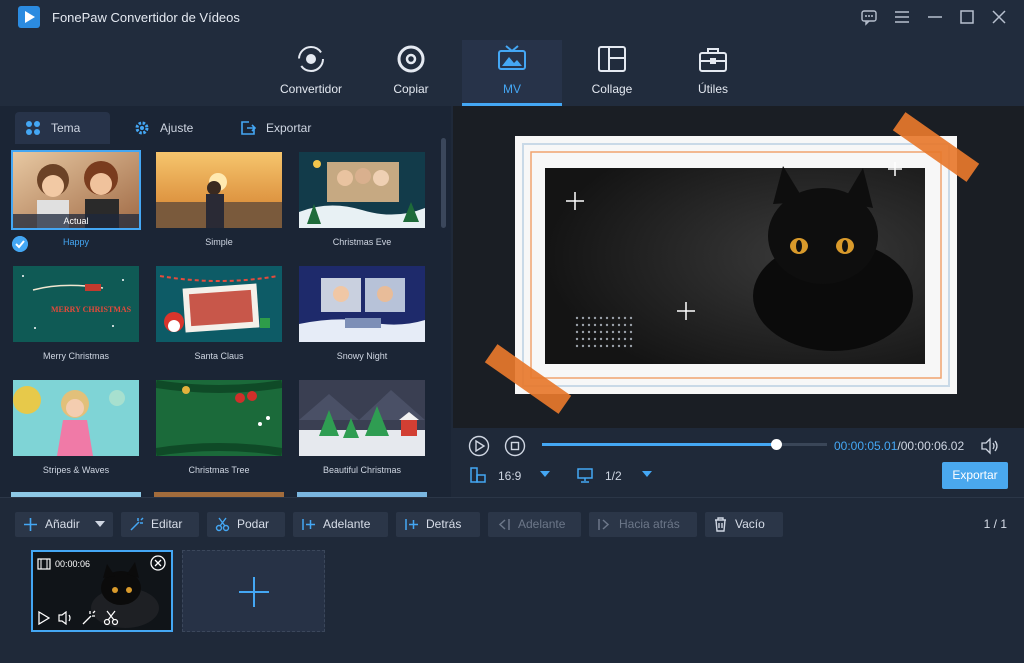 This screenshot has height=663, width=1024. I want to click on trim-label: Podar, so click(253, 524).